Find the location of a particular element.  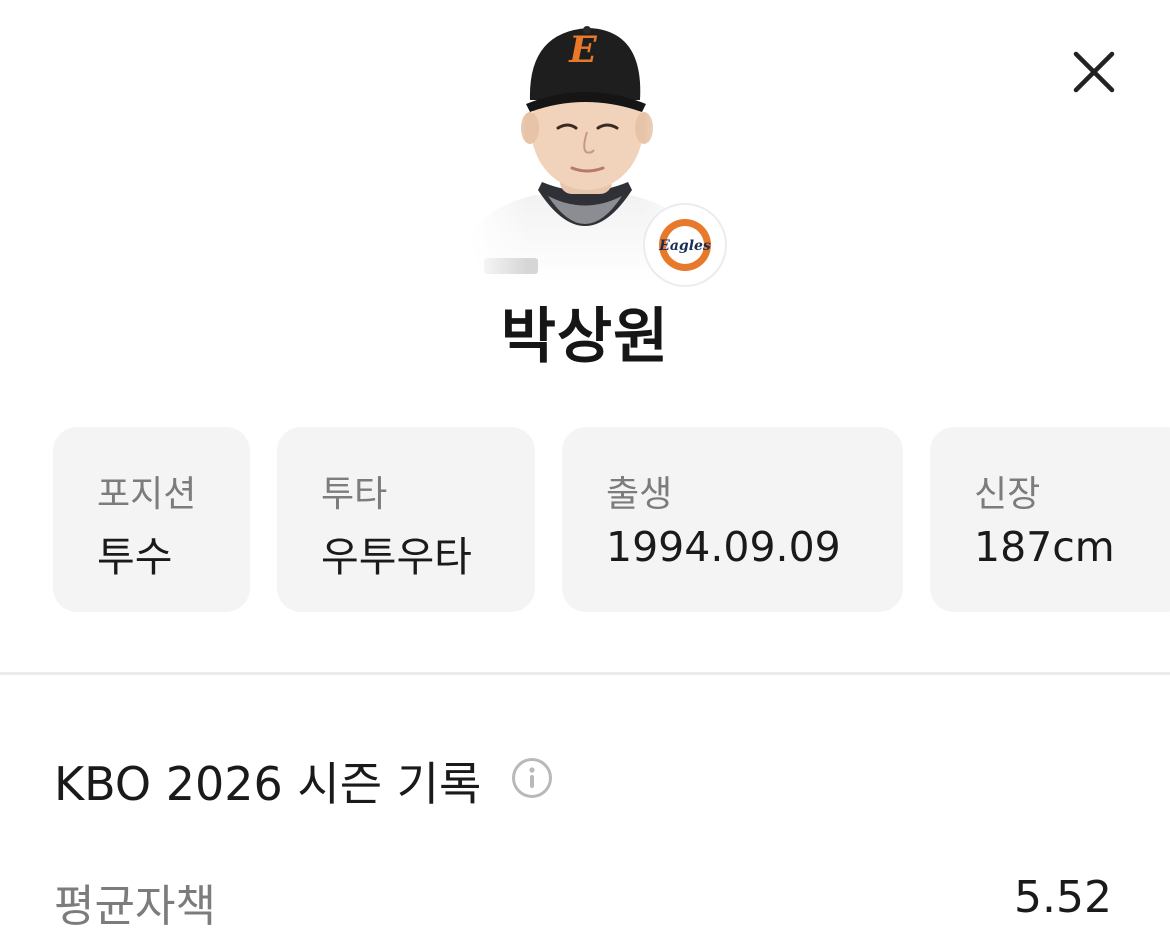

info-card-height: 신장 187cm is located at coordinates (1050, 519).